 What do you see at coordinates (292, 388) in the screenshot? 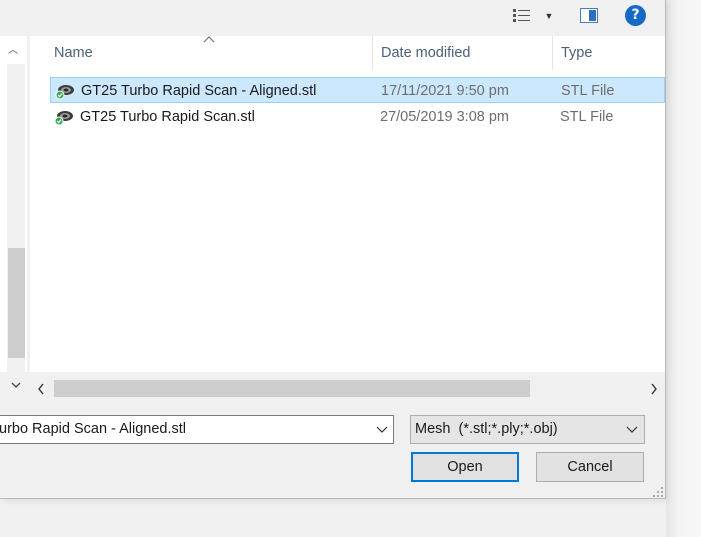
I see `horizontal-scrollbar-thumb` at bounding box center [292, 388].